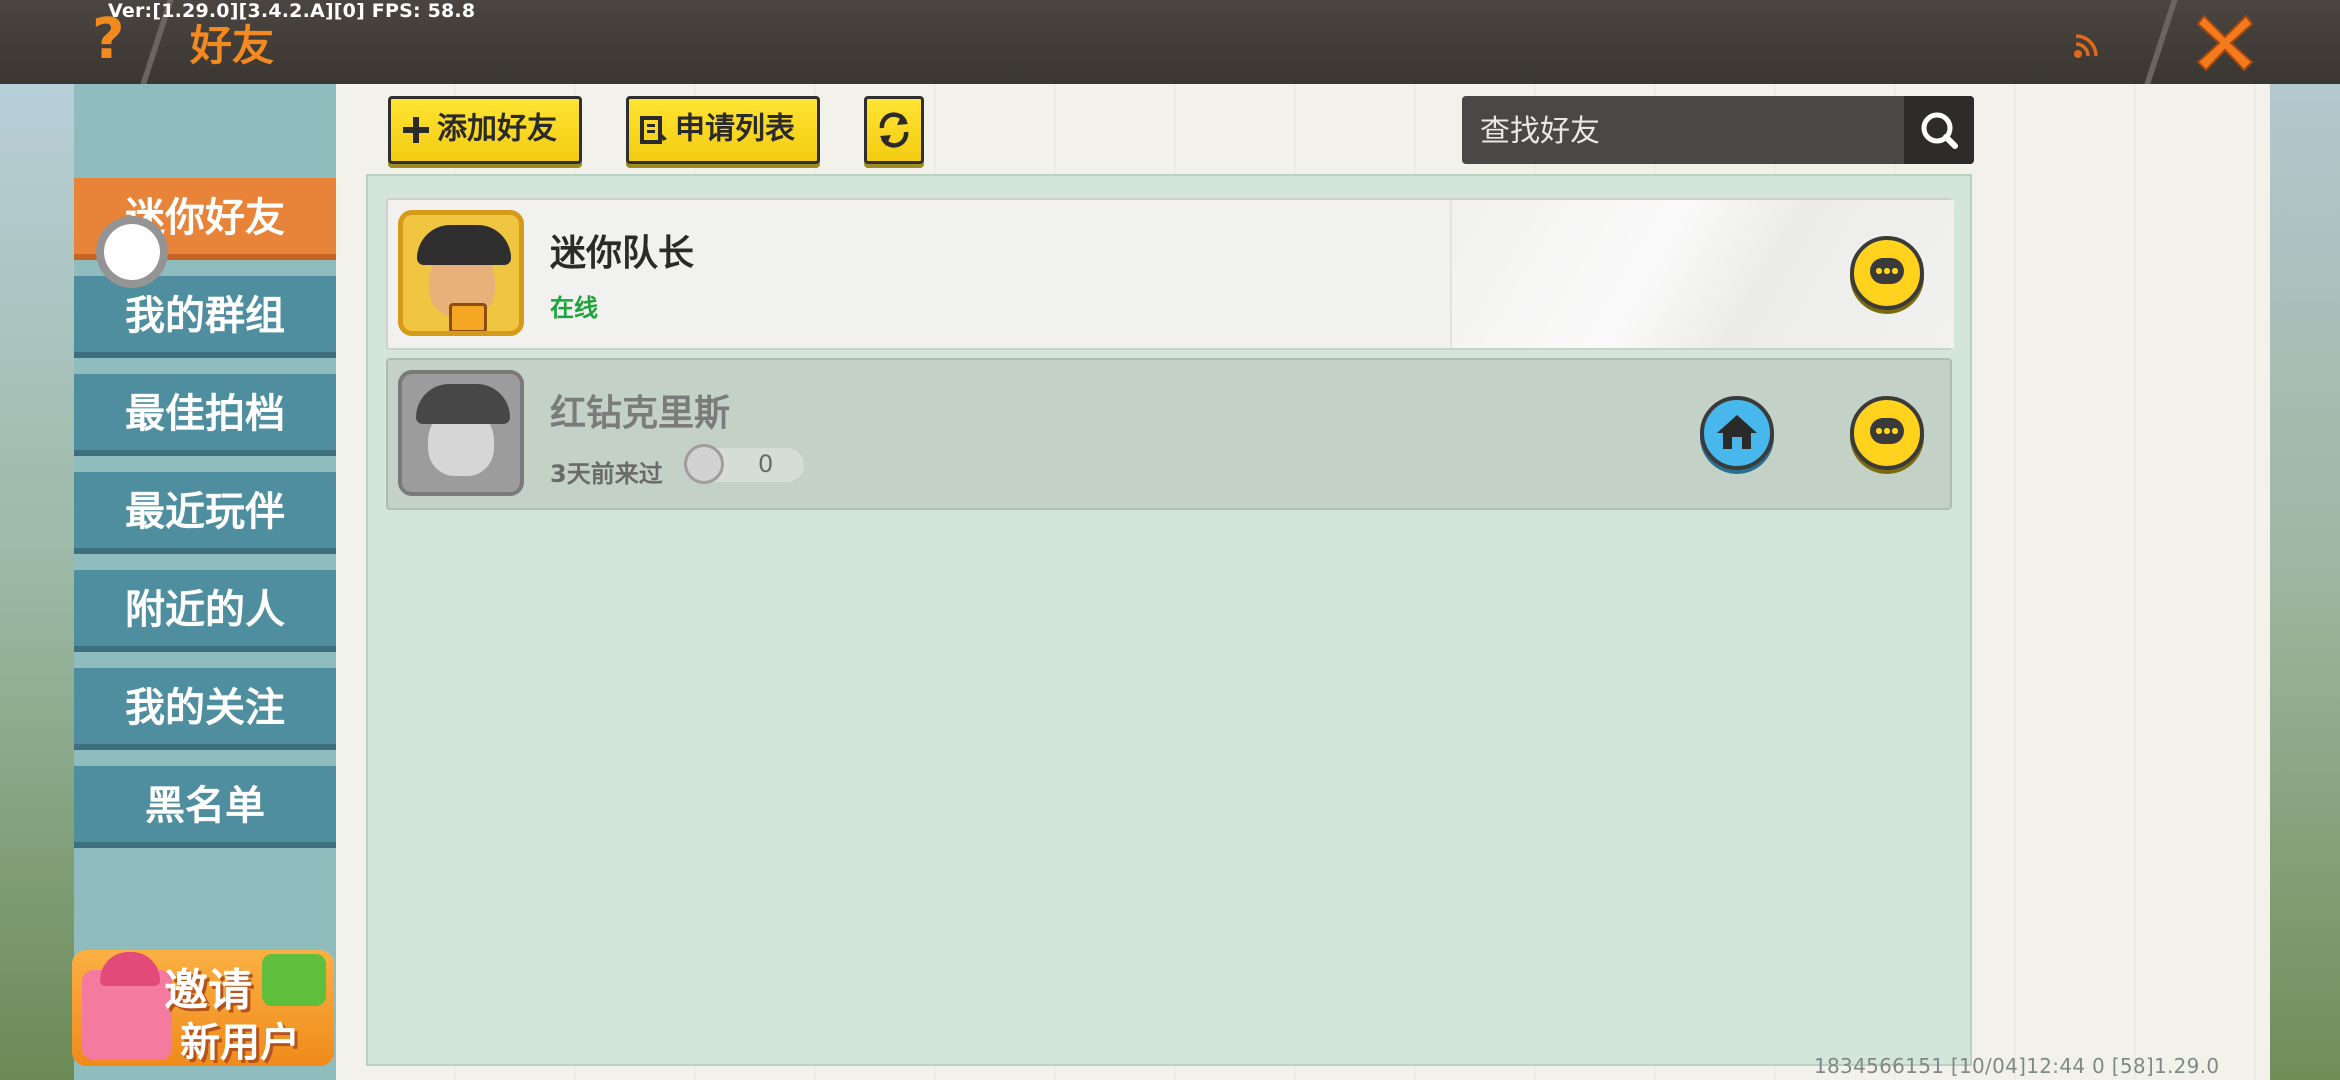  I want to click on search-bar, so click(1718, 130).